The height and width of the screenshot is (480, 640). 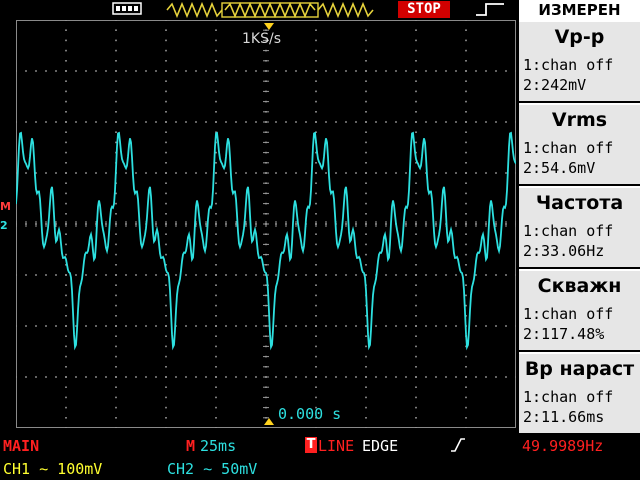 What do you see at coordinates (424, 9) in the screenshot?
I see `run-stop-status: STOP` at bounding box center [424, 9].